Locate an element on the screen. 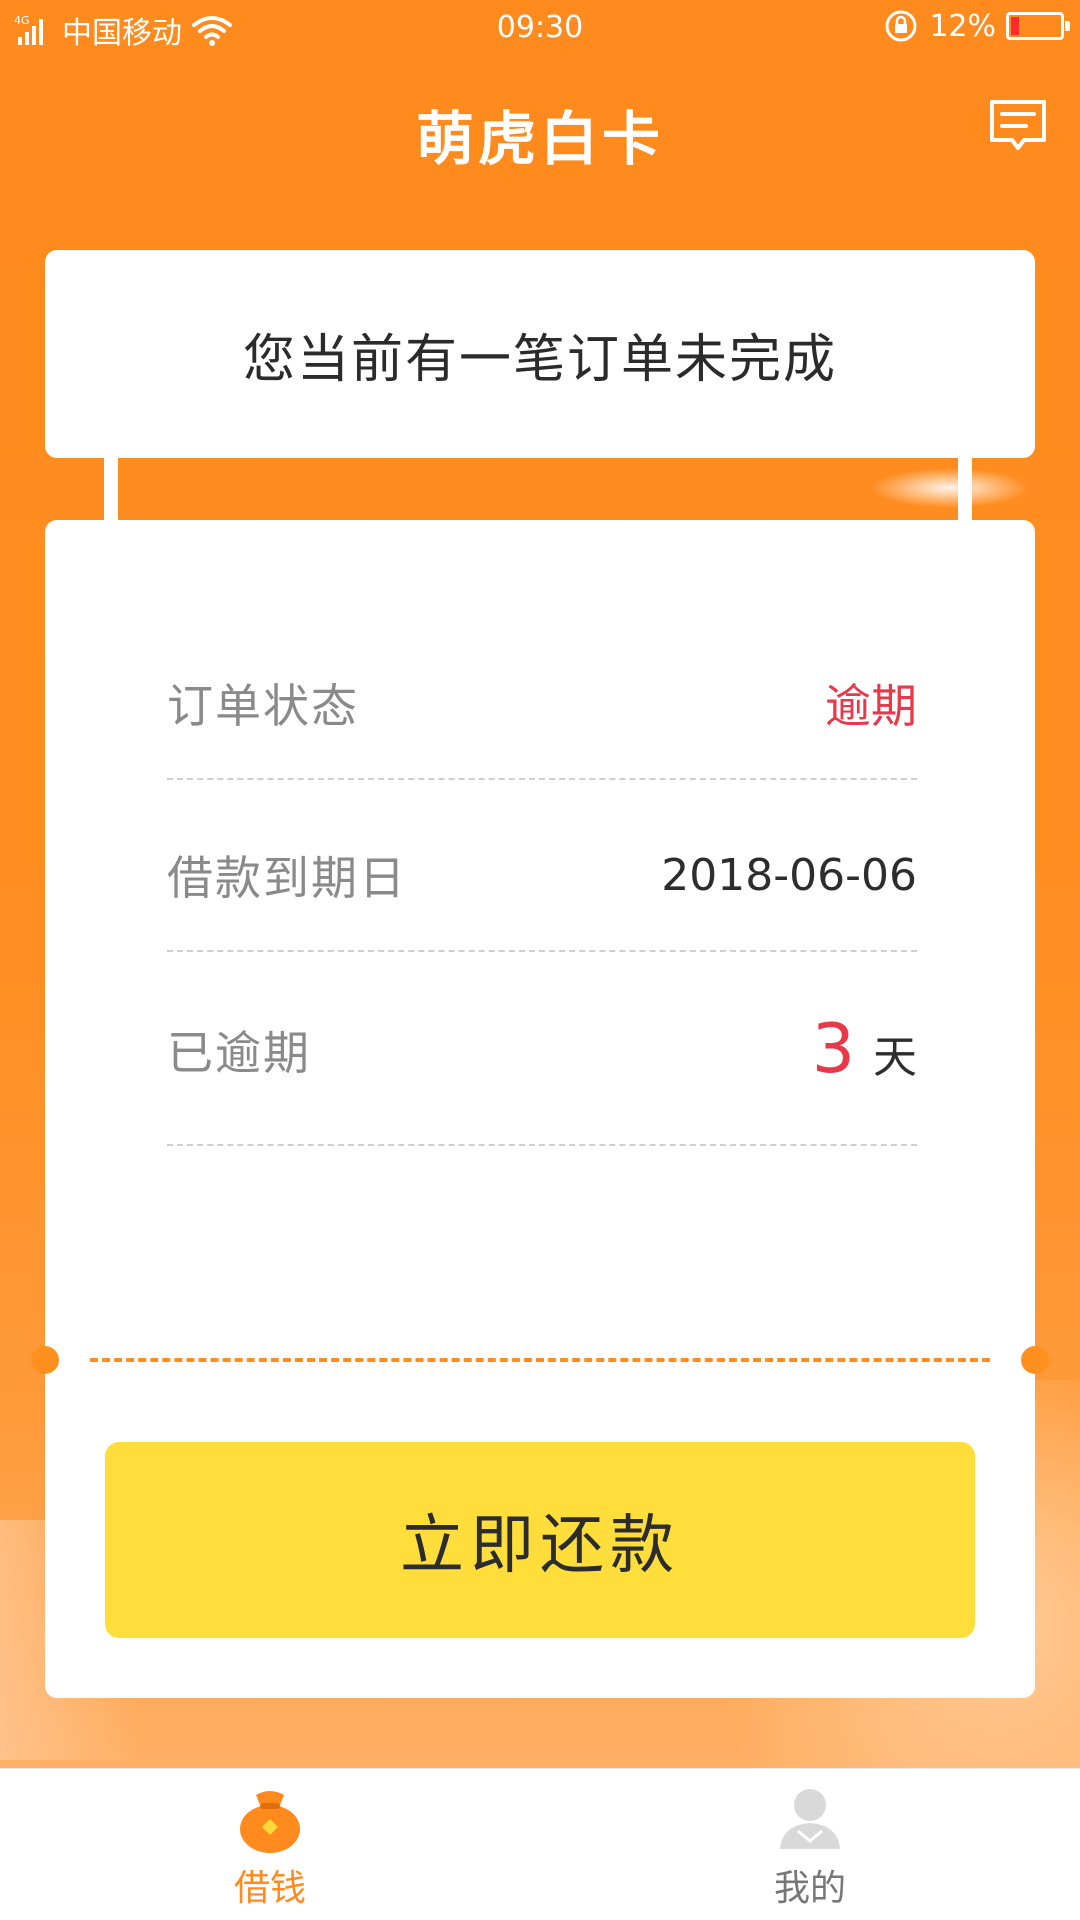 This screenshot has width=1080, height=1920. overdue-days-label: 已逾期 is located at coordinates (239, 1052).